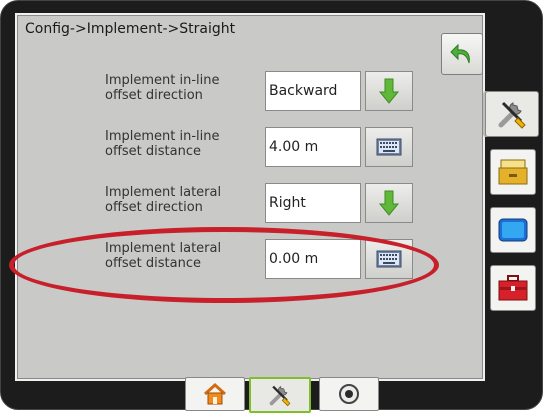  I want to click on setting-row-lateral-distance: Implement lateral offset distance 0.00 m, so click(270, 259).